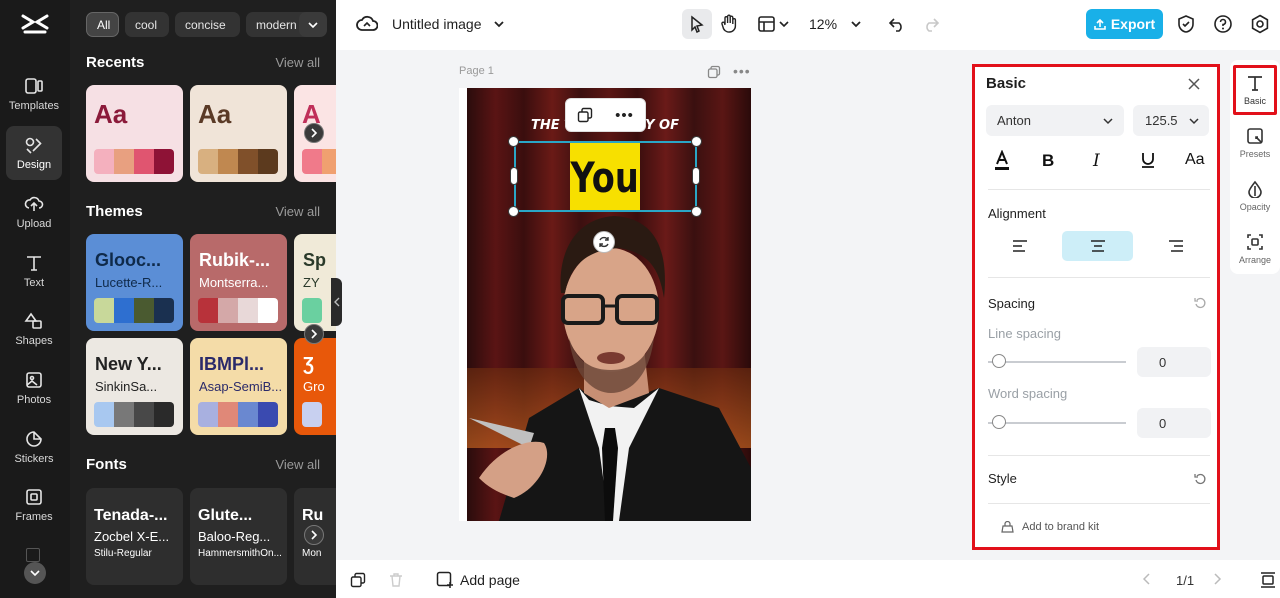 This screenshot has height=598, width=1280. Describe the element at coordinates (34, 447) in the screenshot. I see `rail-stickers: Stickers` at that location.